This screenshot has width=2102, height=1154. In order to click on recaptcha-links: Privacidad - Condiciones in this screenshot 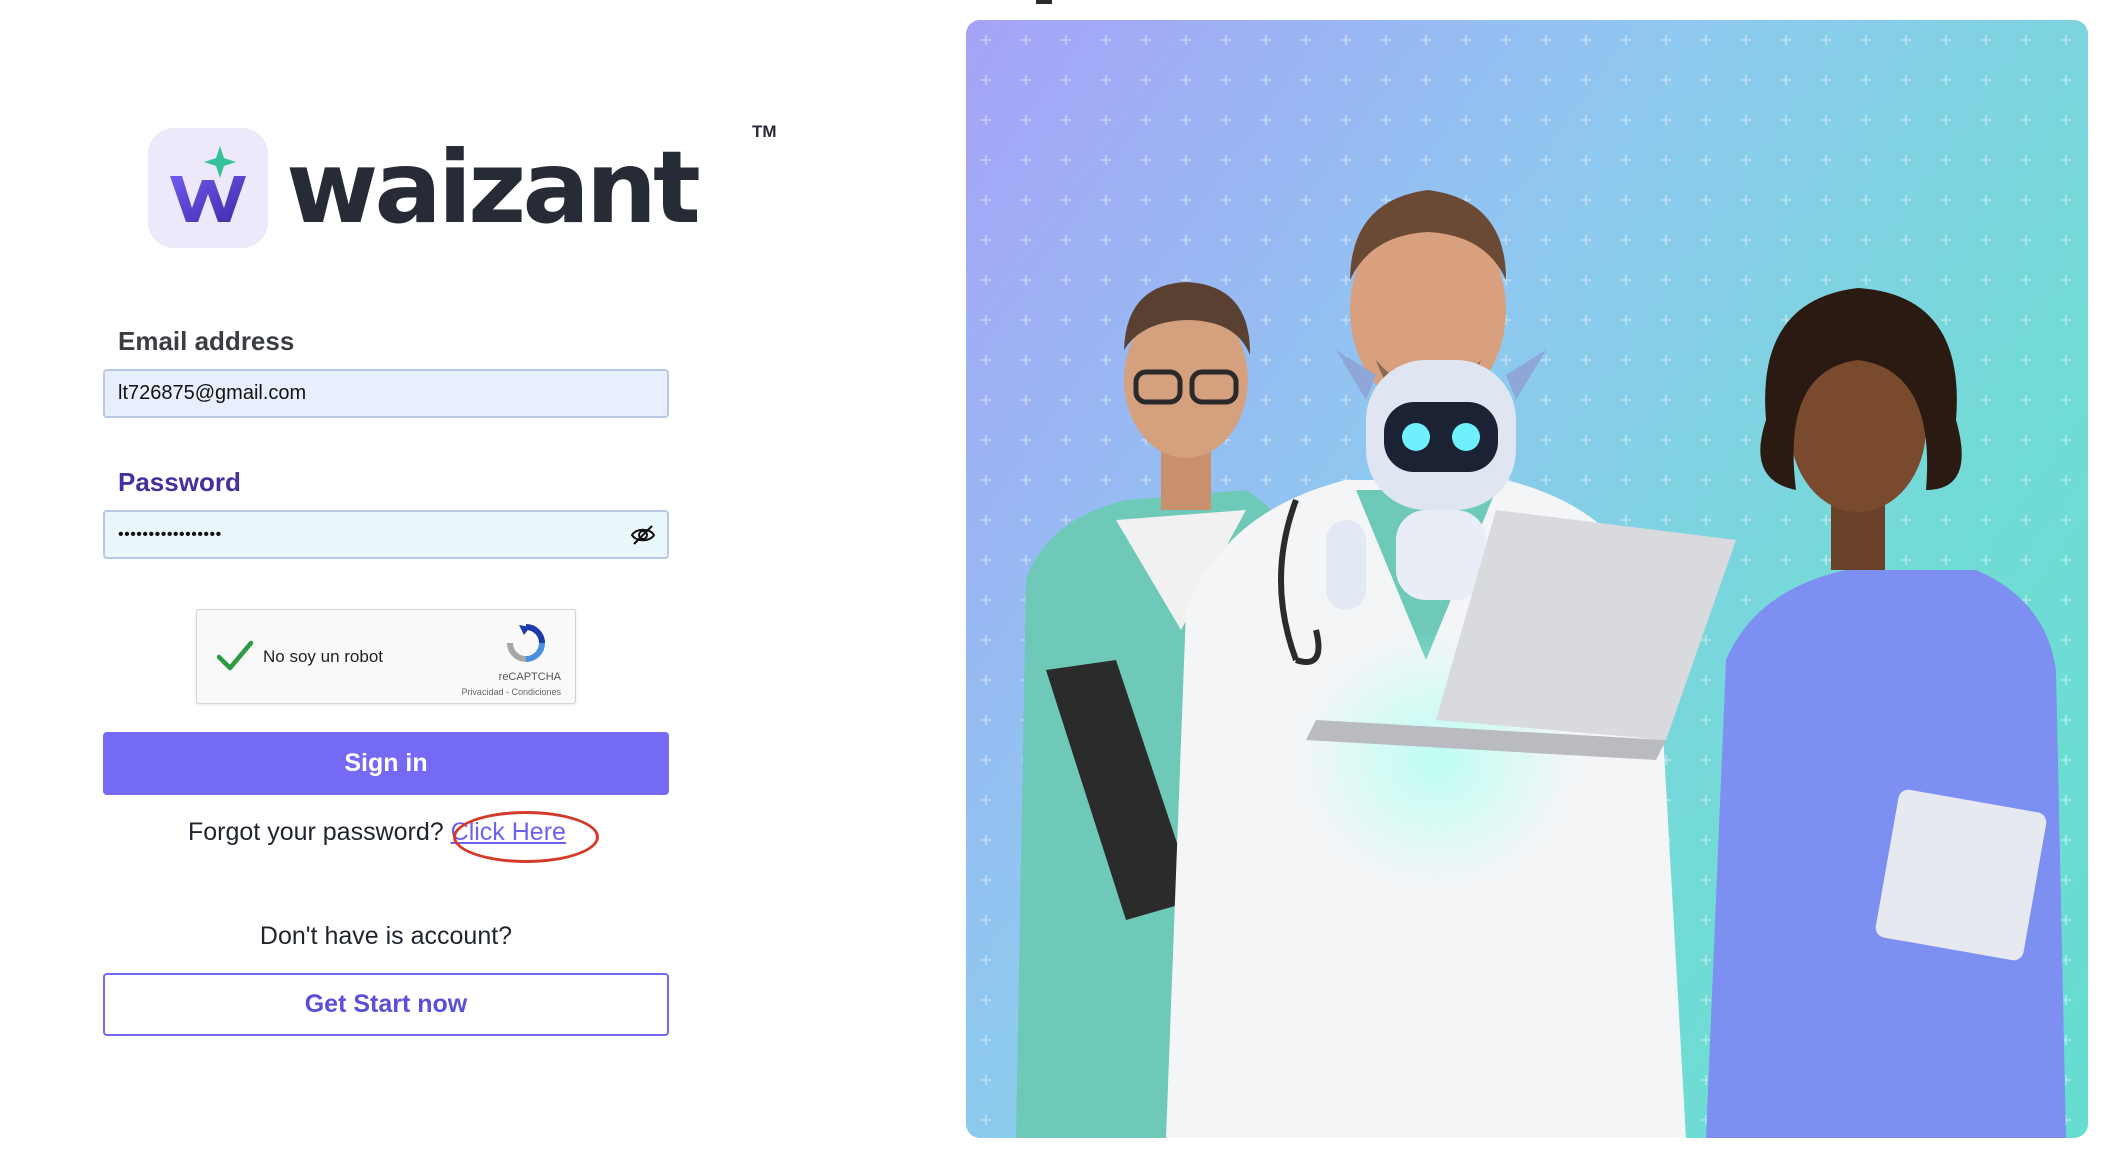, I will do `click(511, 692)`.